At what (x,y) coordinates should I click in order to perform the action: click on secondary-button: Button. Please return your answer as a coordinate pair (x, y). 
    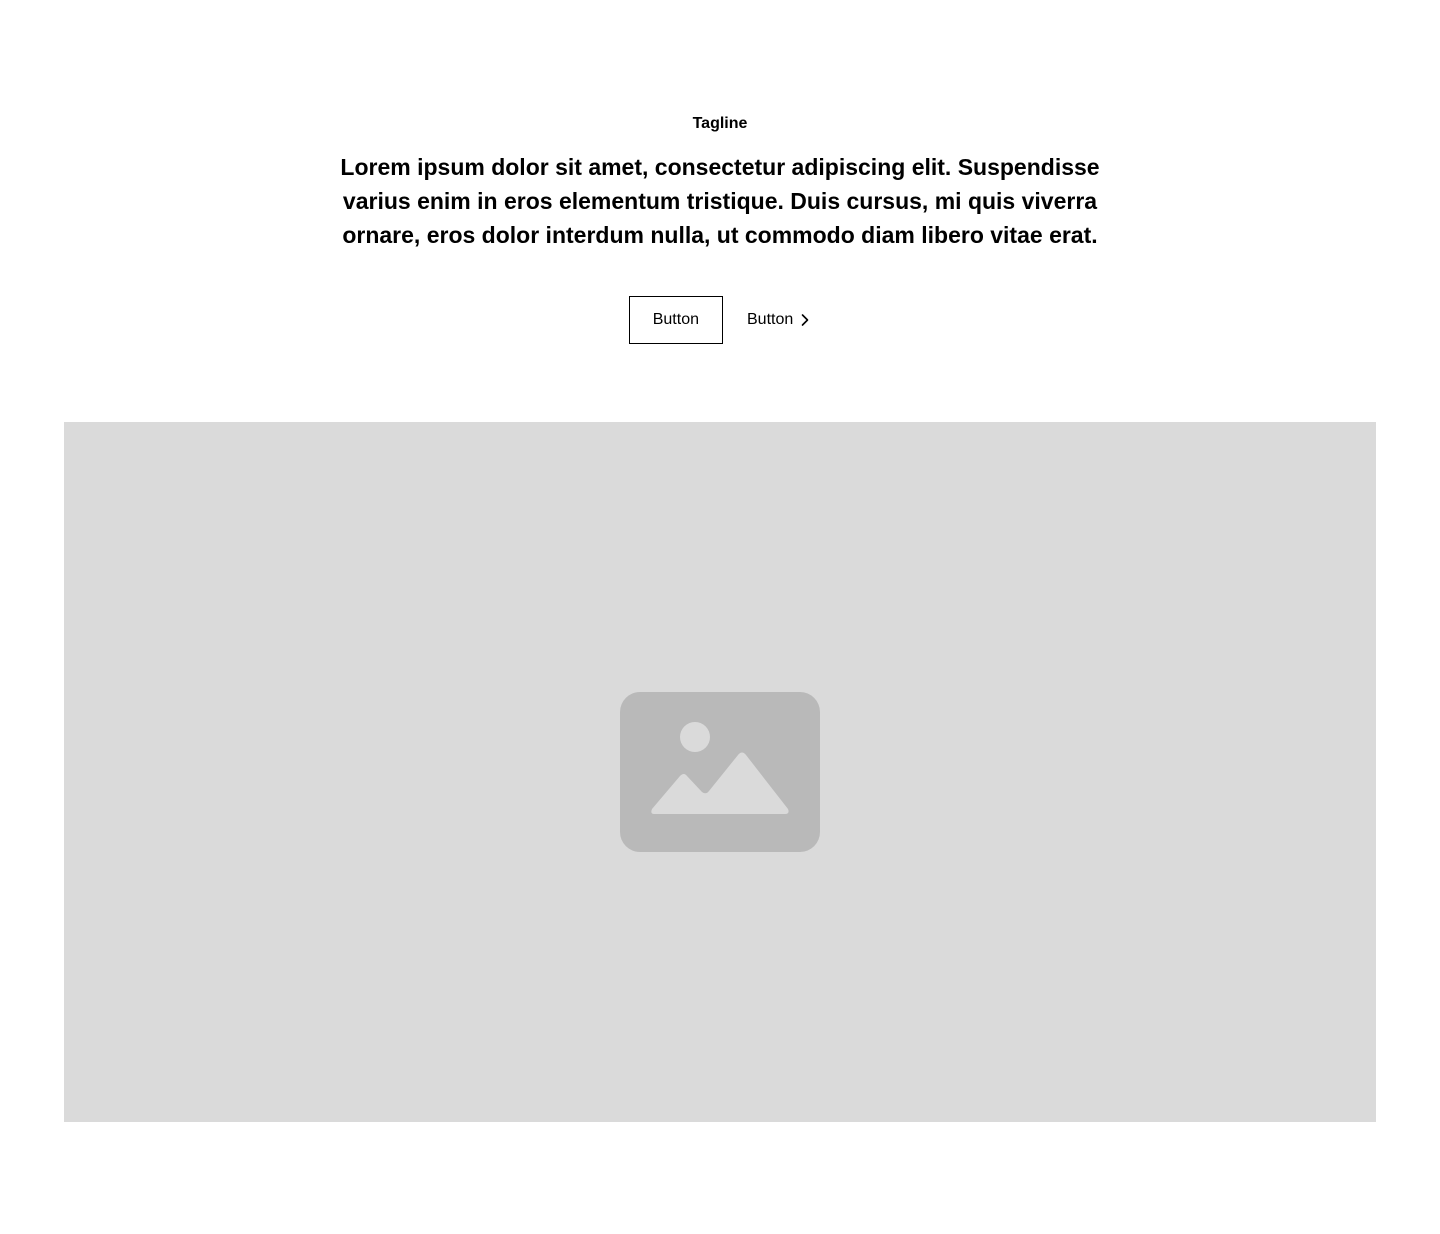
    Looking at the image, I should click on (779, 320).